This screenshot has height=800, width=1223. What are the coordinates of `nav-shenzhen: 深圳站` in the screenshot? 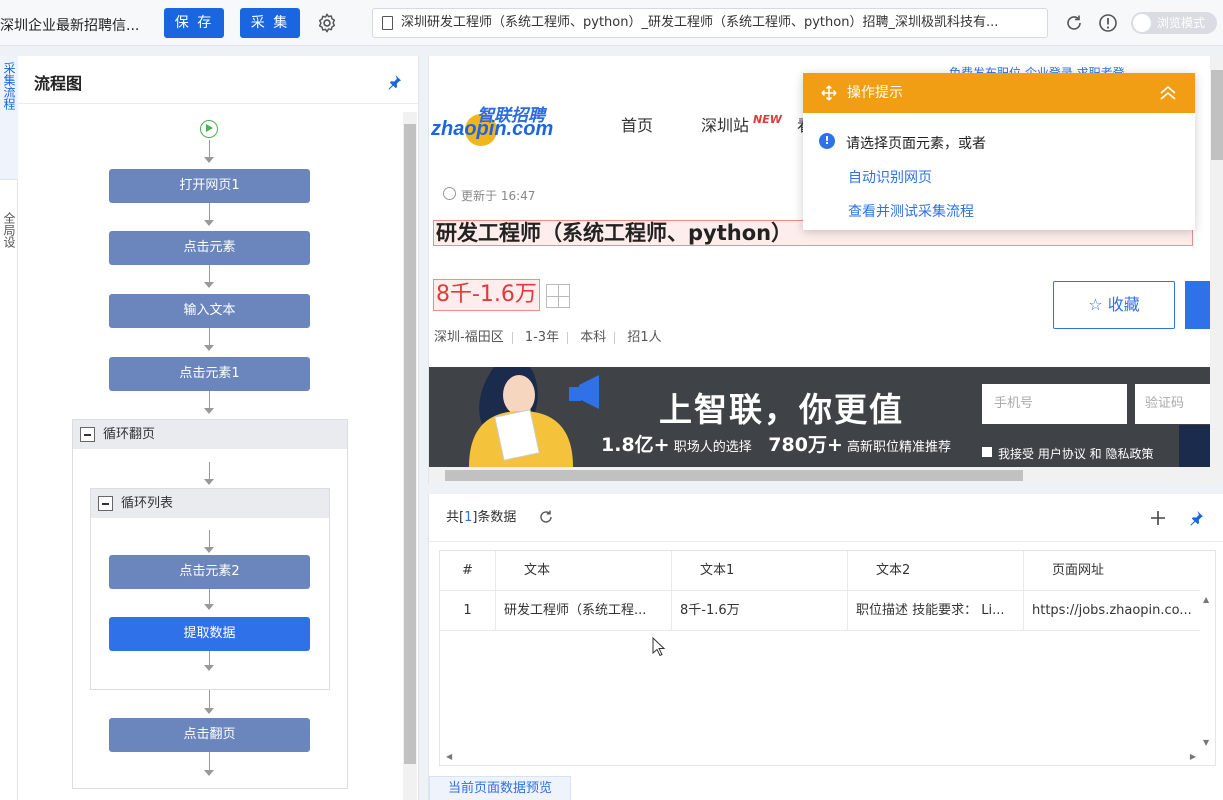 It's located at (725, 124).